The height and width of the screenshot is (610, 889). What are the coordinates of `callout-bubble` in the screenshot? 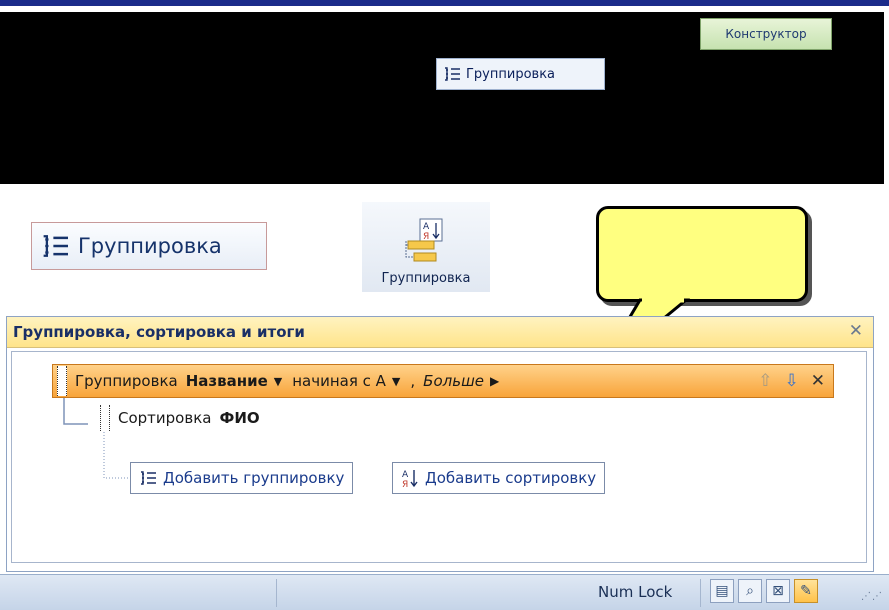 It's located at (702, 254).